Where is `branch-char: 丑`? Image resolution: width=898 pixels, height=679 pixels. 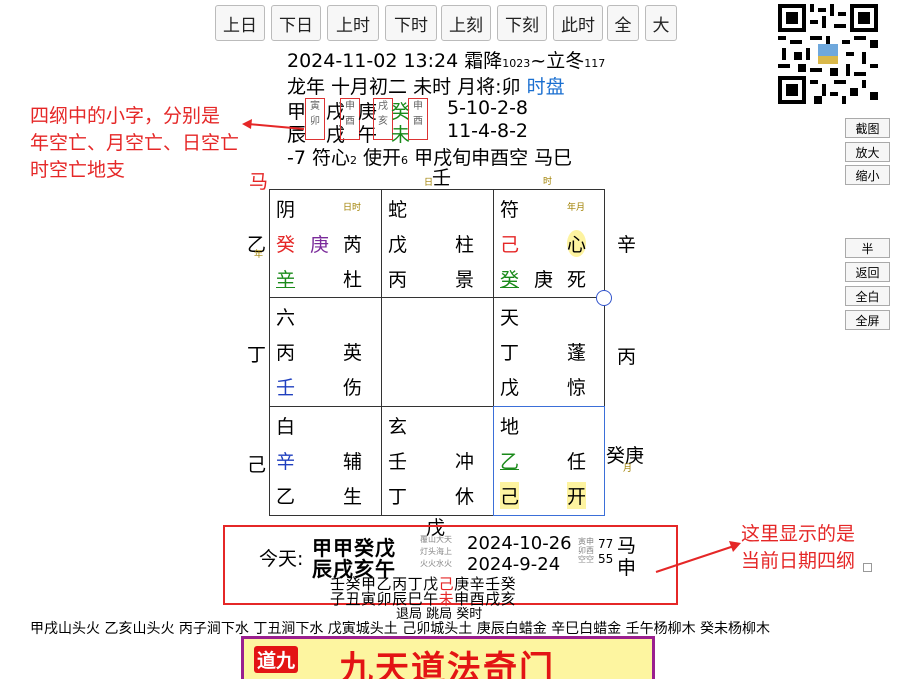
branch-char: 丑 is located at coordinates (353, 599).